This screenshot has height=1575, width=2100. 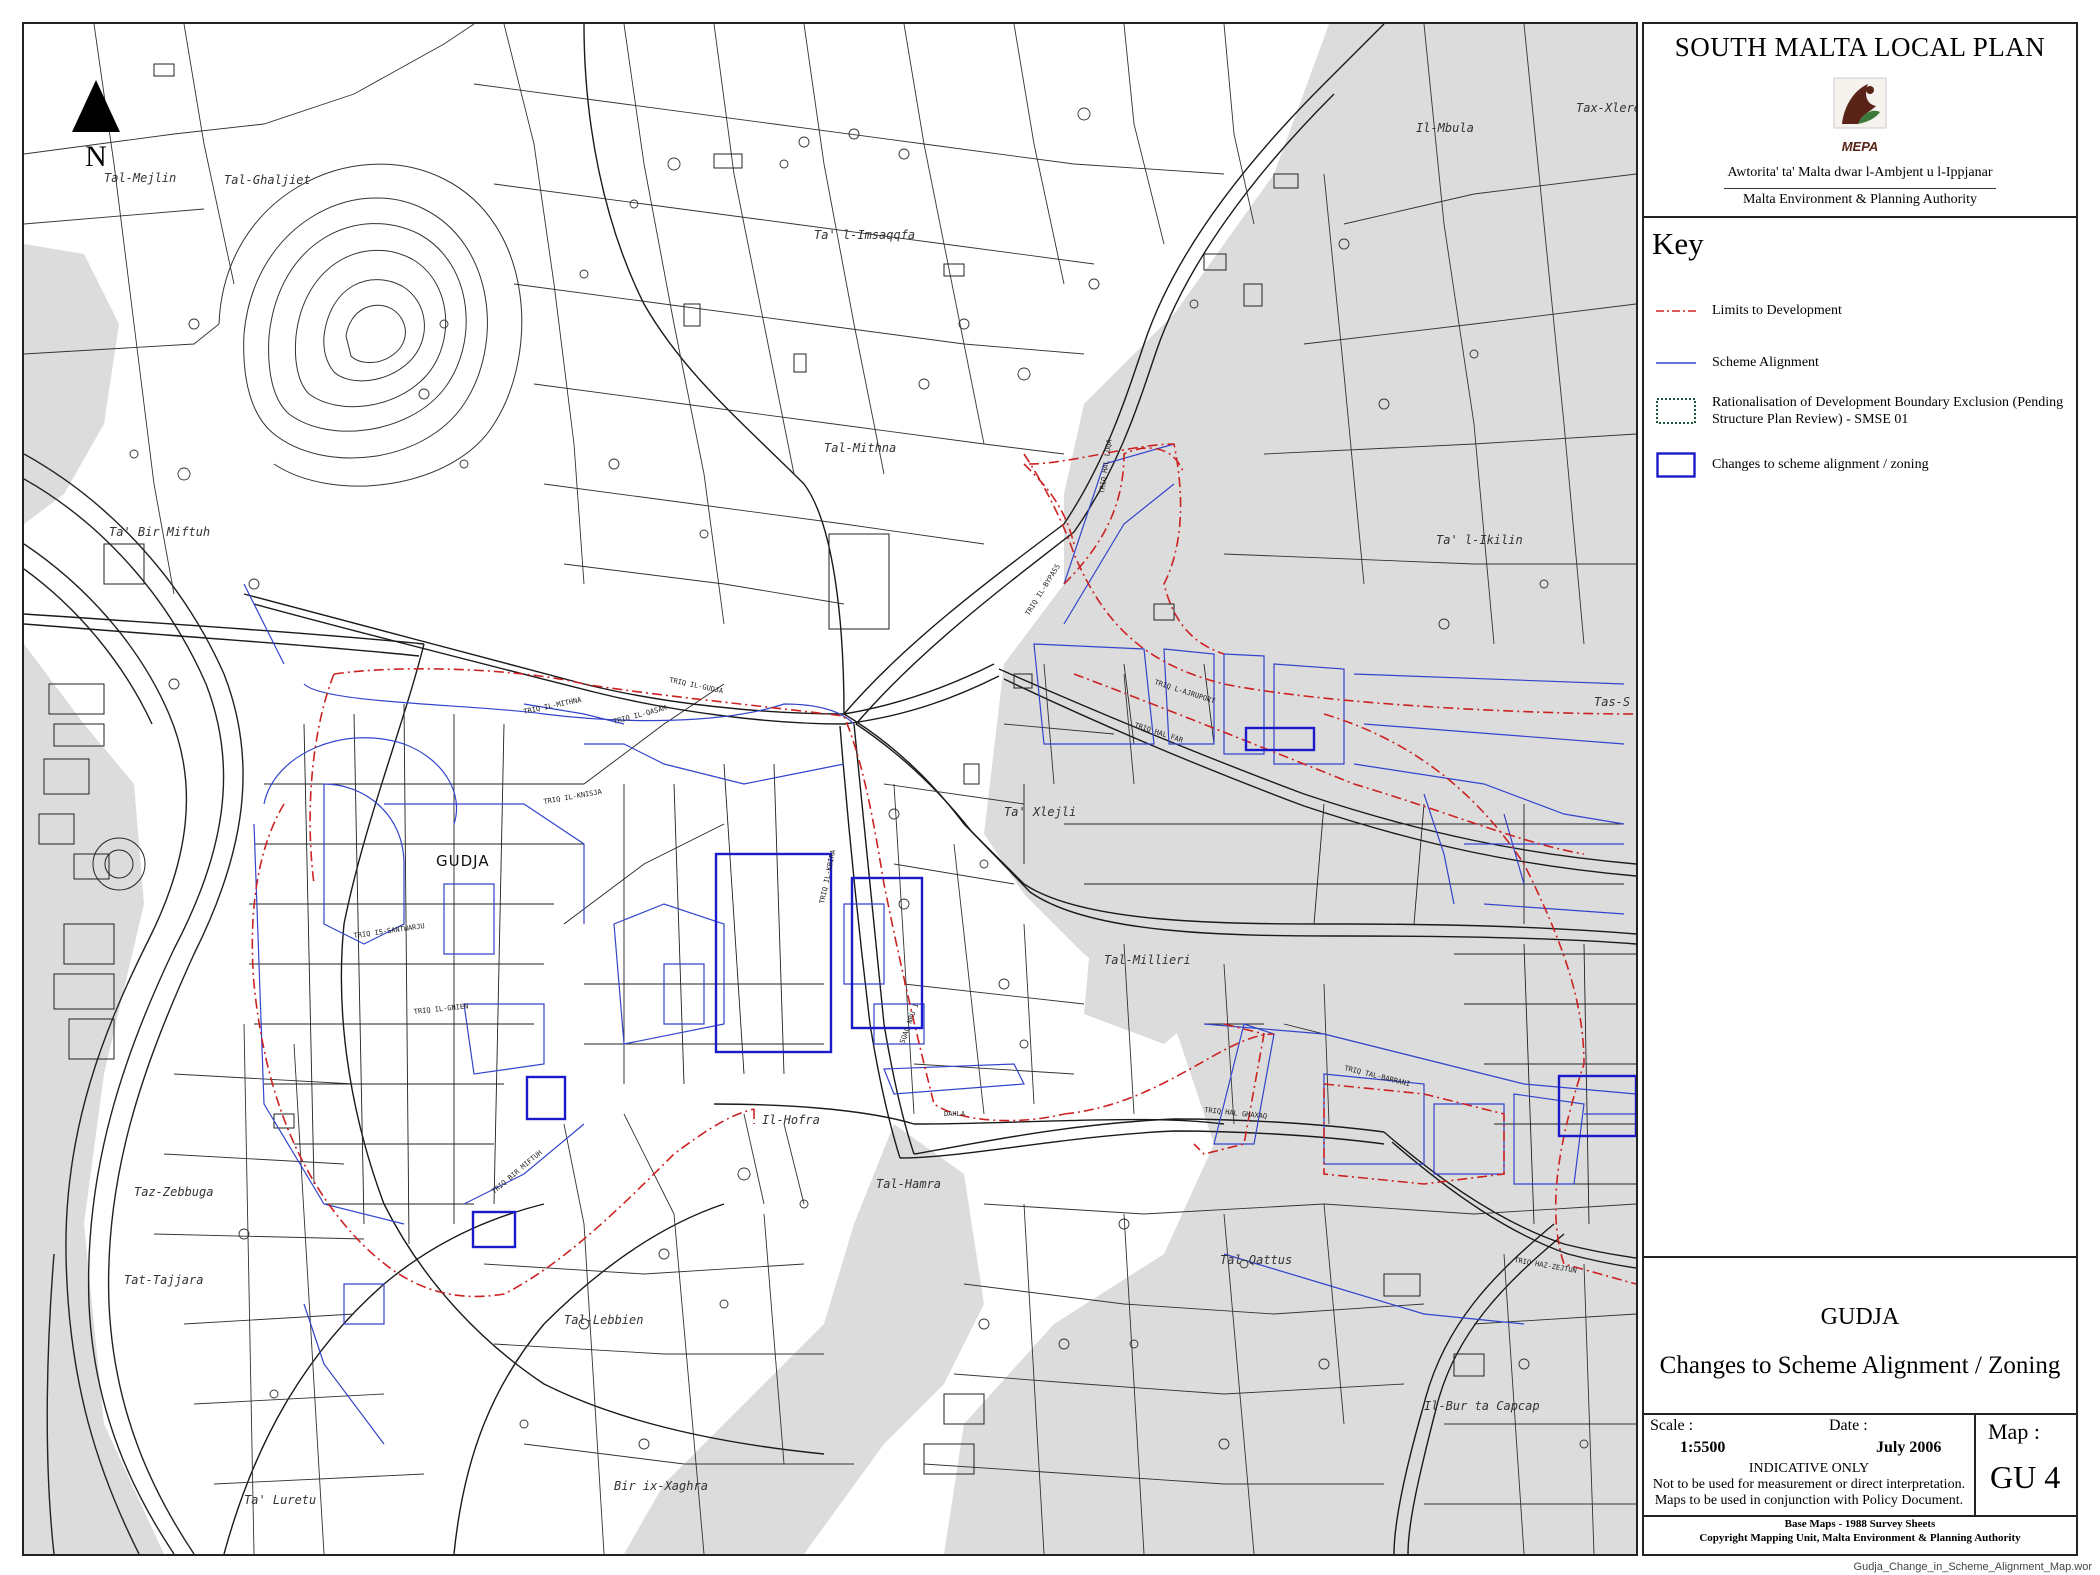 What do you see at coordinates (864, 235) in the screenshot?
I see `place-label: Ta' l-Imsaqqfa` at bounding box center [864, 235].